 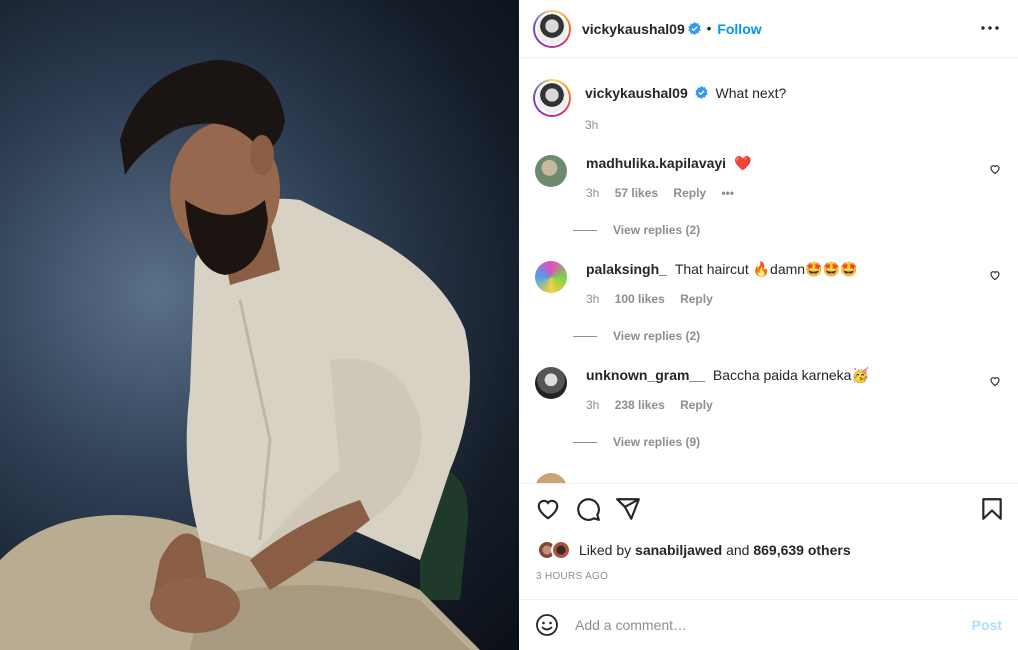 I want to click on caption-username: vickykaushal09, so click(x=636, y=93).